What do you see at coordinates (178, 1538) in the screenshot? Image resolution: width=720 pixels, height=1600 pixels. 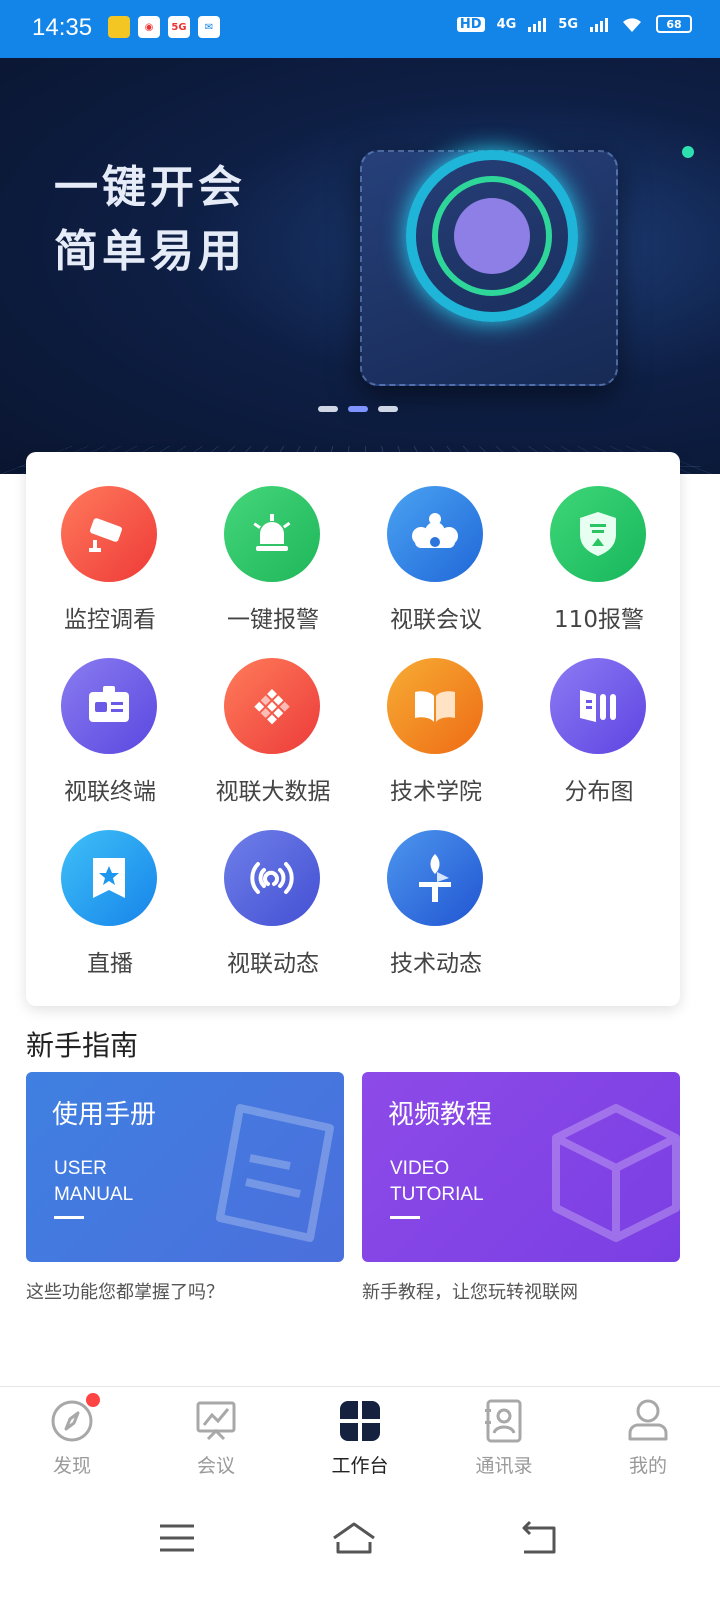 I see `menu-icon` at bounding box center [178, 1538].